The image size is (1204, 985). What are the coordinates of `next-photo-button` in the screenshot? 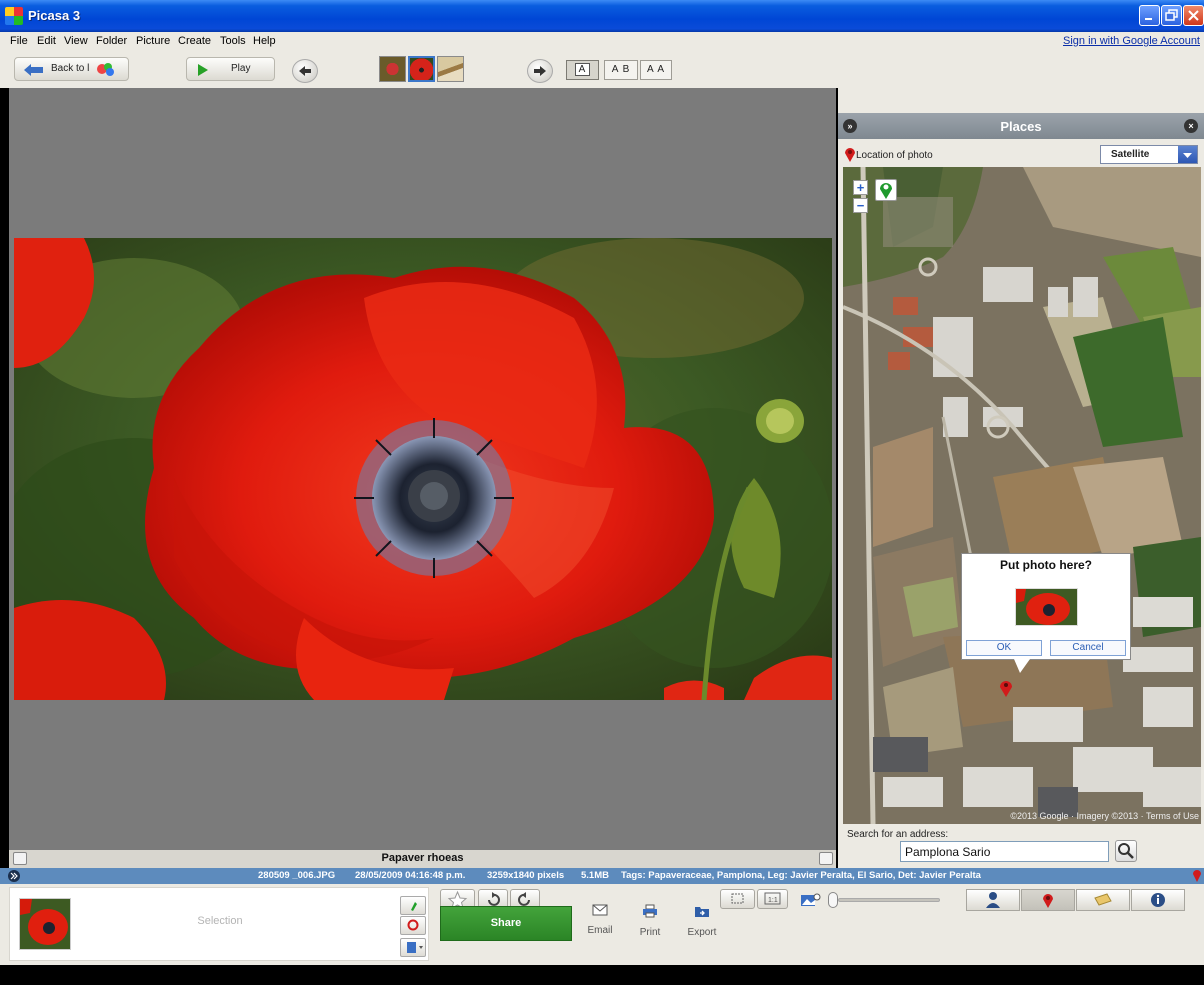 It's located at (540, 71).